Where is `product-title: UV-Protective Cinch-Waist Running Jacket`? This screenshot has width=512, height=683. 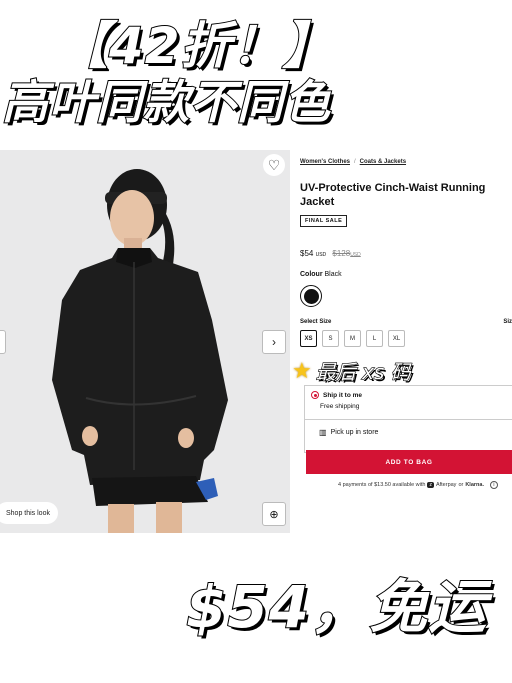 product-title: UV-Protective Cinch-Waist Running Jacket is located at coordinates (393, 195).